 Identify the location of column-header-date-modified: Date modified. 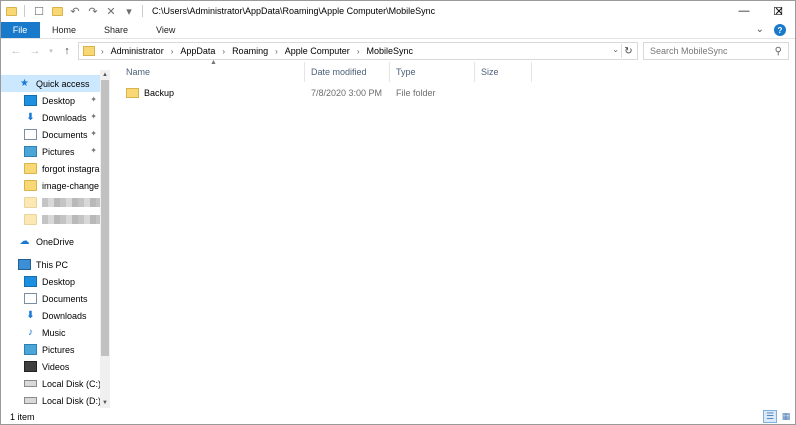
(347, 72).